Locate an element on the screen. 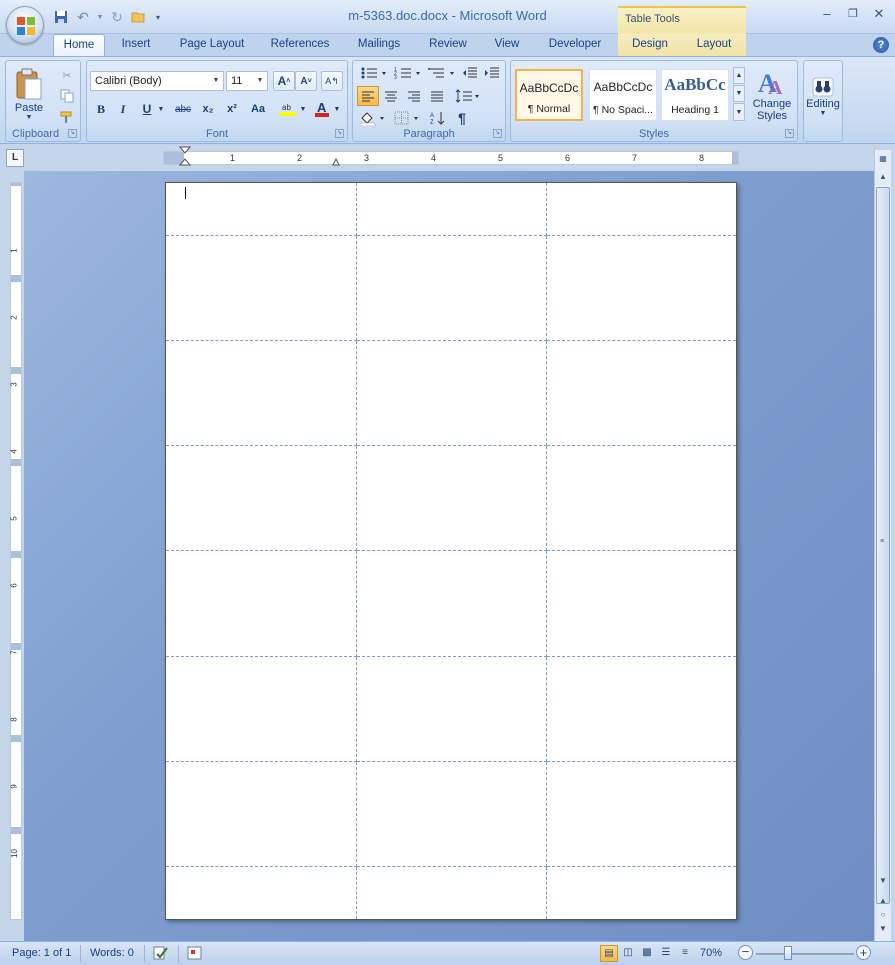 Image resolution: width=895 pixels, height=965 pixels. styles-scroll-down-icon: ▼ is located at coordinates (739, 93).